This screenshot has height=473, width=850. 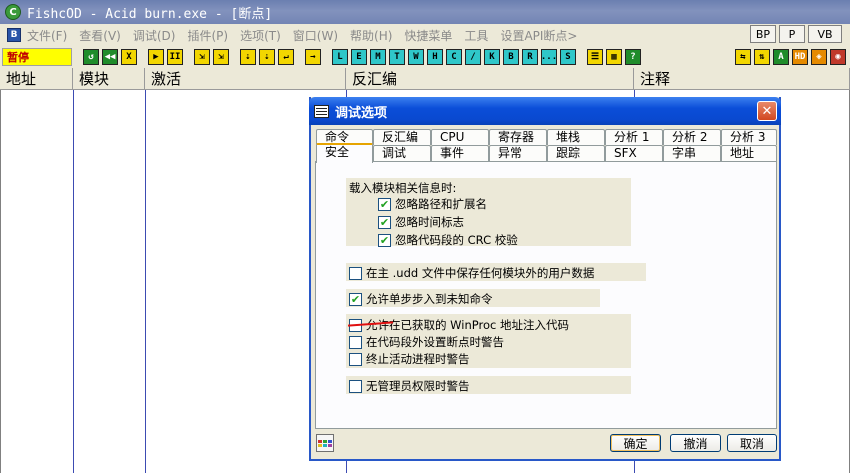 I want to click on tab-analysis-3: 分析 3, so click(x=749, y=137).